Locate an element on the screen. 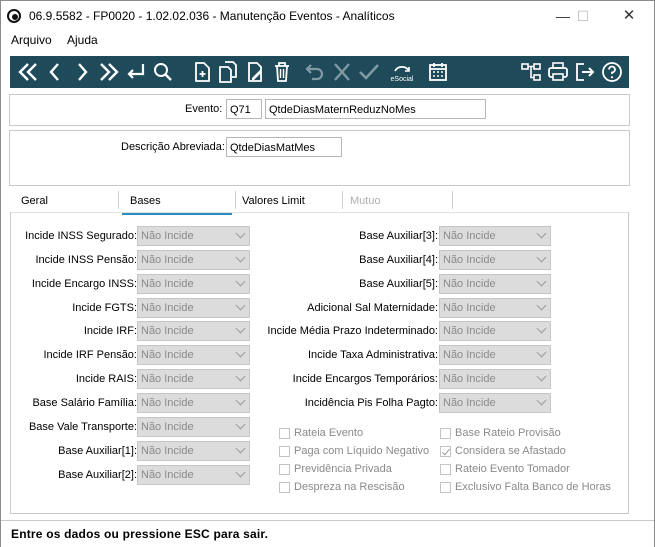 This screenshot has height=547, width=655. field-label: Base Auxiliar[5]: is located at coordinates (398, 284).